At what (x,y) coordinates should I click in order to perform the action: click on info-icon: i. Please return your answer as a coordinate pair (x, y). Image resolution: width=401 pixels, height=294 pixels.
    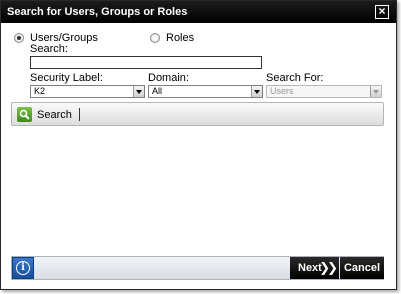
    Looking at the image, I should click on (23, 268).